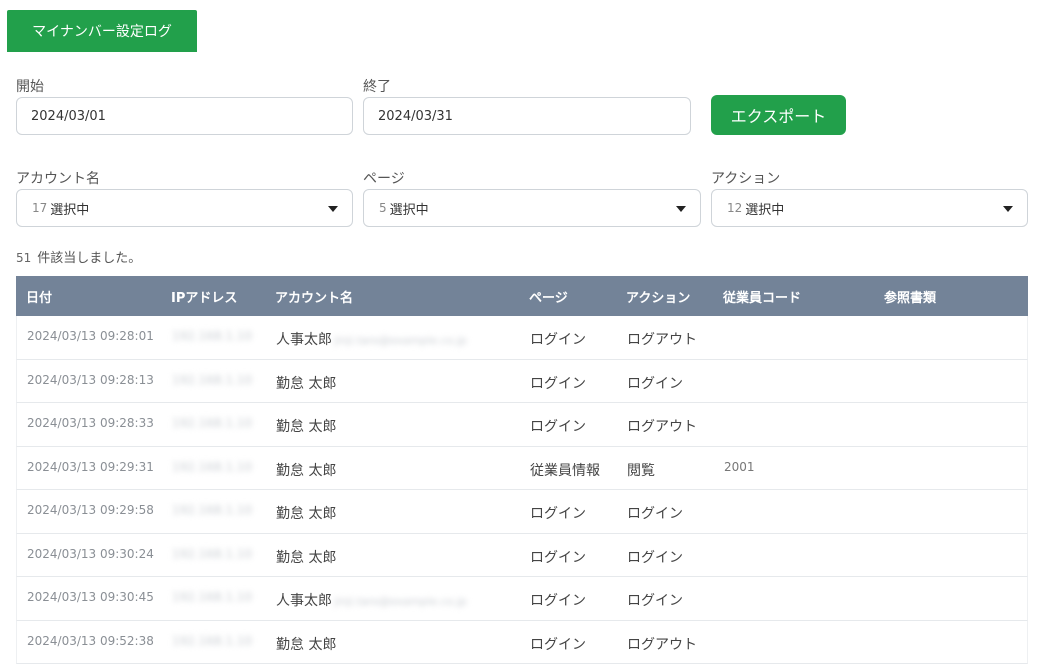  Describe the element at coordinates (39, 296) in the screenshot. I see `header-date: 日付` at that location.